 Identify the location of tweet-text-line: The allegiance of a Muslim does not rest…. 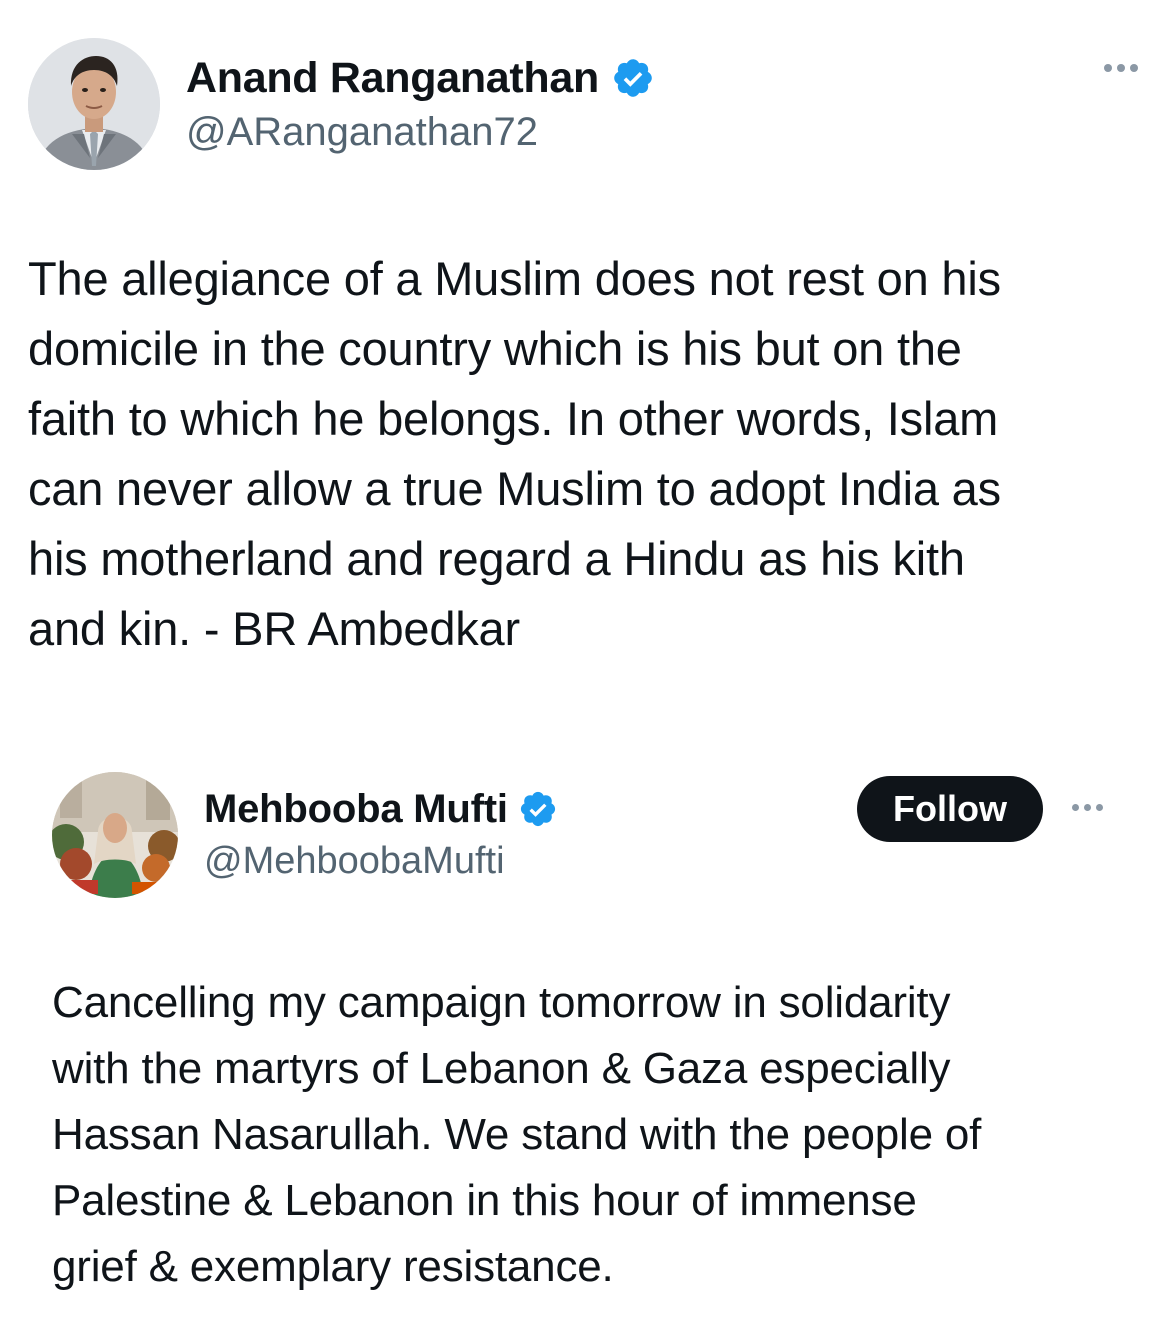
(514, 278).